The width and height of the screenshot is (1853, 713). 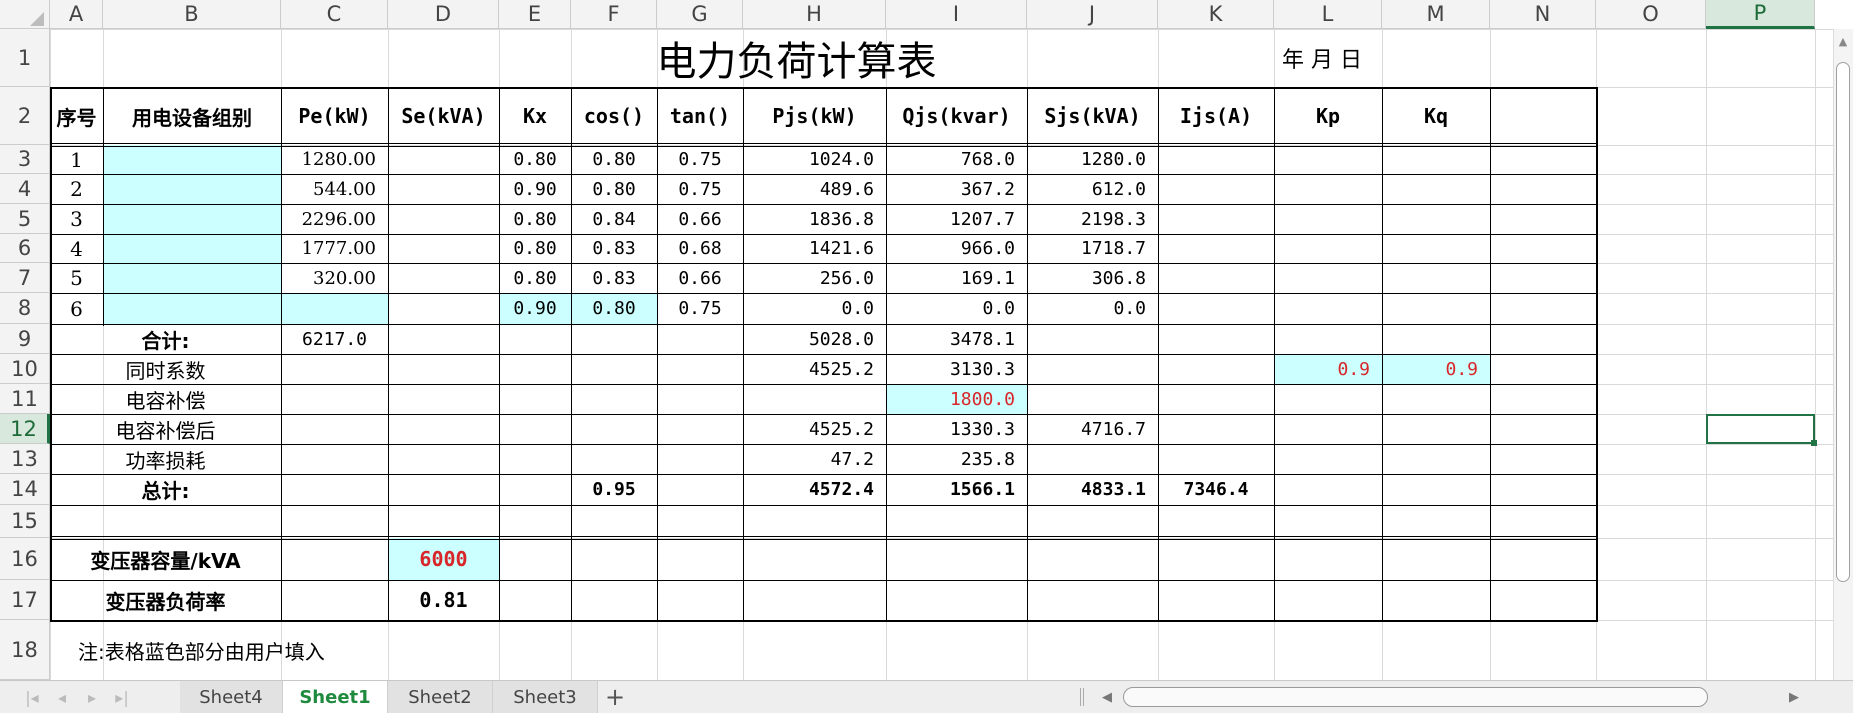 What do you see at coordinates (25, 116) in the screenshot?
I see `row-header: 2` at bounding box center [25, 116].